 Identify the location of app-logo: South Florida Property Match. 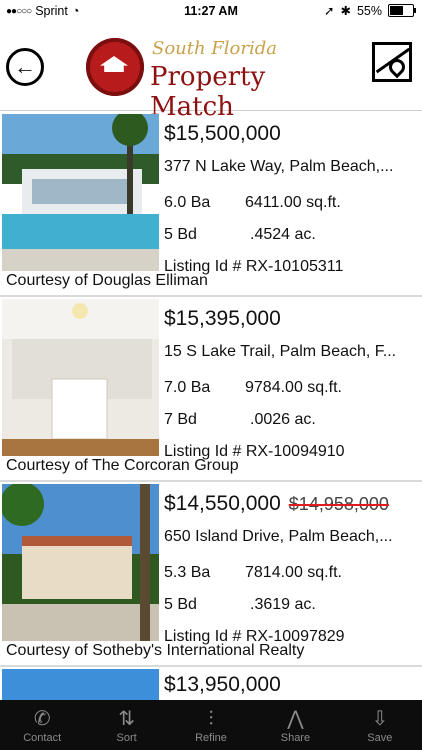
(216, 80).